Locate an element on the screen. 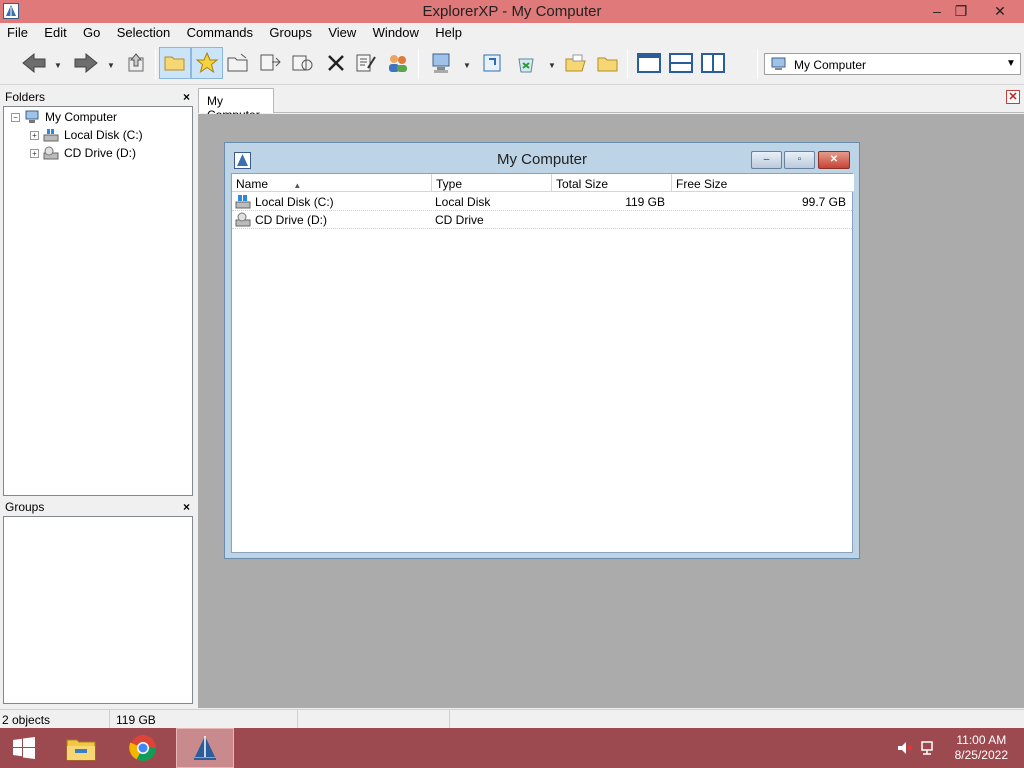 The image size is (1024, 768). folder-plain-icon is located at coordinates (608, 63).